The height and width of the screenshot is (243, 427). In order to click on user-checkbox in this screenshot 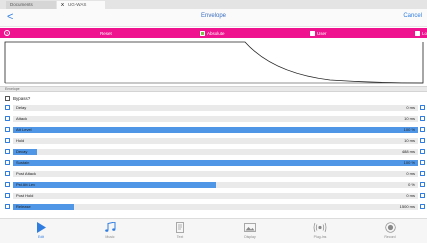, I will do `click(312, 33)`.